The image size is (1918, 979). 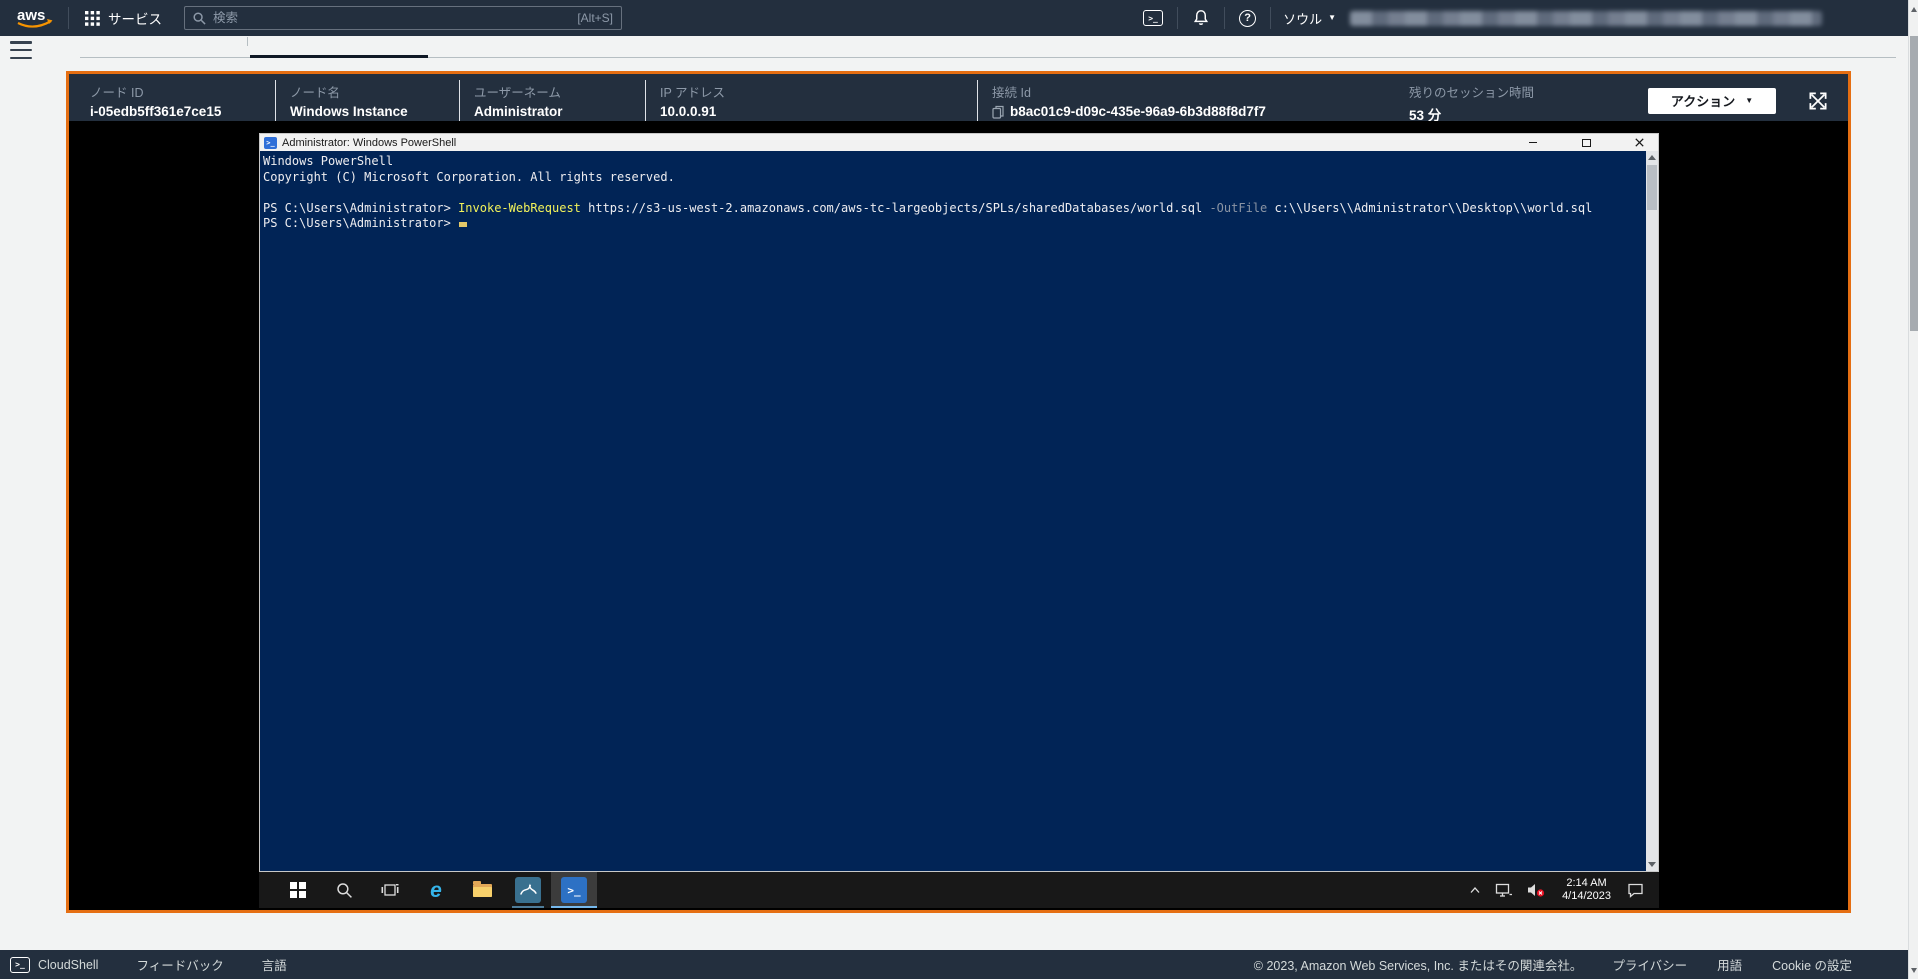 I want to click on node-id-label: ノード ID, so click(x=117, y=93).